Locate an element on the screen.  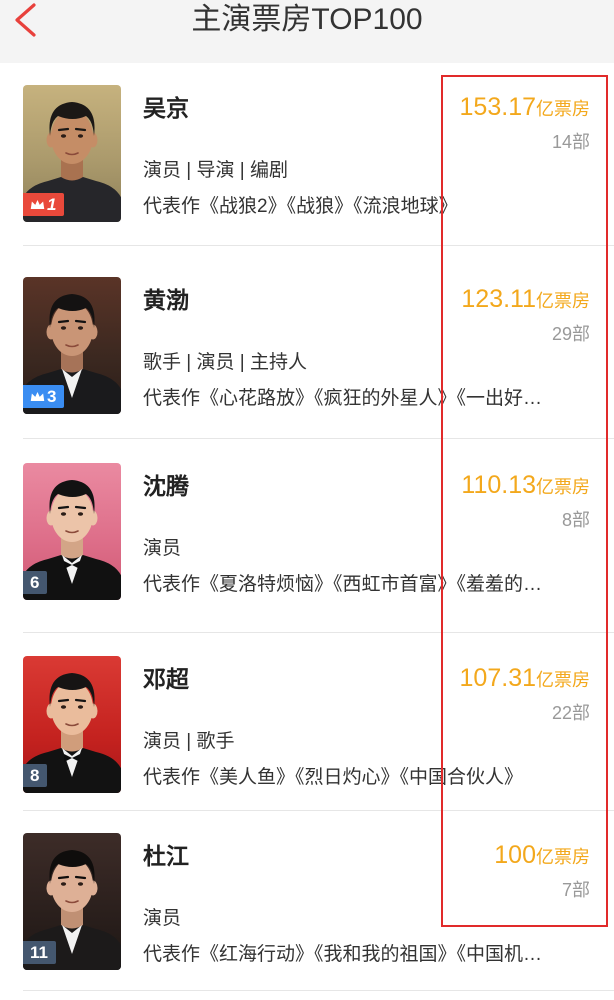
box-office-total: 110.13亿票房 is located at coordinates (525, 487).